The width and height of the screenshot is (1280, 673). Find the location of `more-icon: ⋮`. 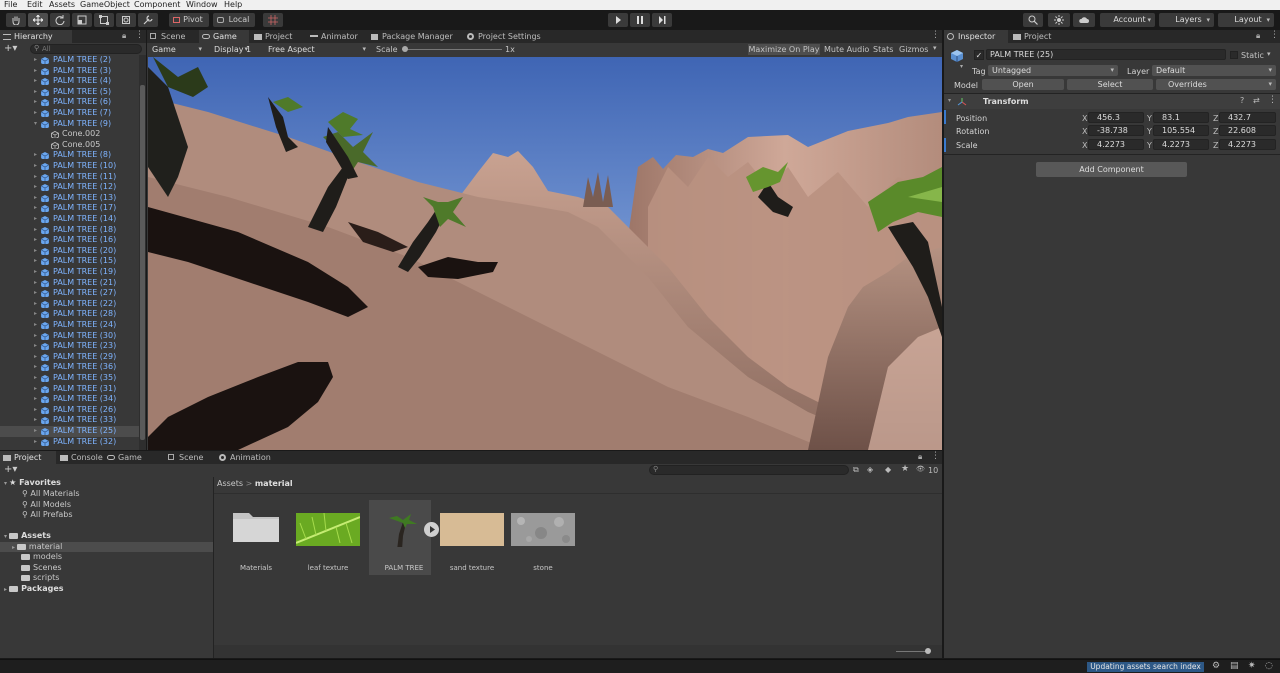

more-icon: ⋮ is located at coordinates (1272, 100).